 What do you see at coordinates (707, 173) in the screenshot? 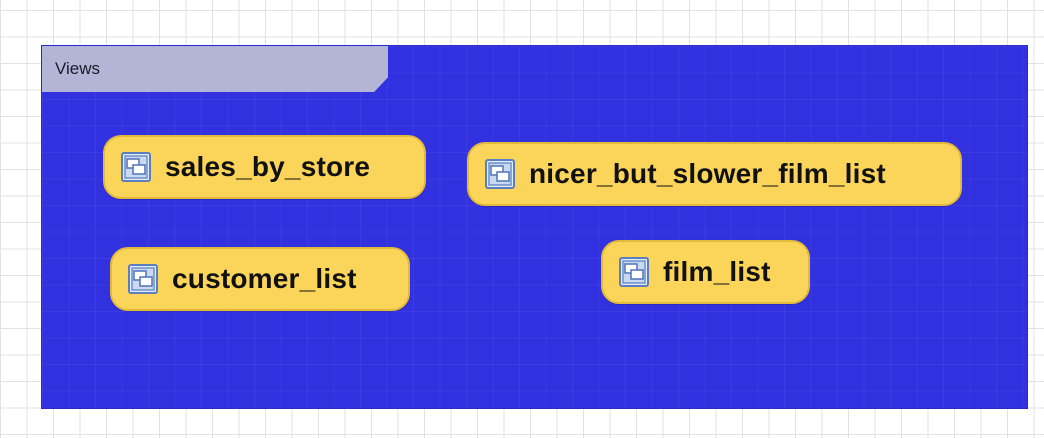
I see `view-label-nicer-but-slower-film-list: nicer_but_slower_film_list` at bounding box center [707, 173].